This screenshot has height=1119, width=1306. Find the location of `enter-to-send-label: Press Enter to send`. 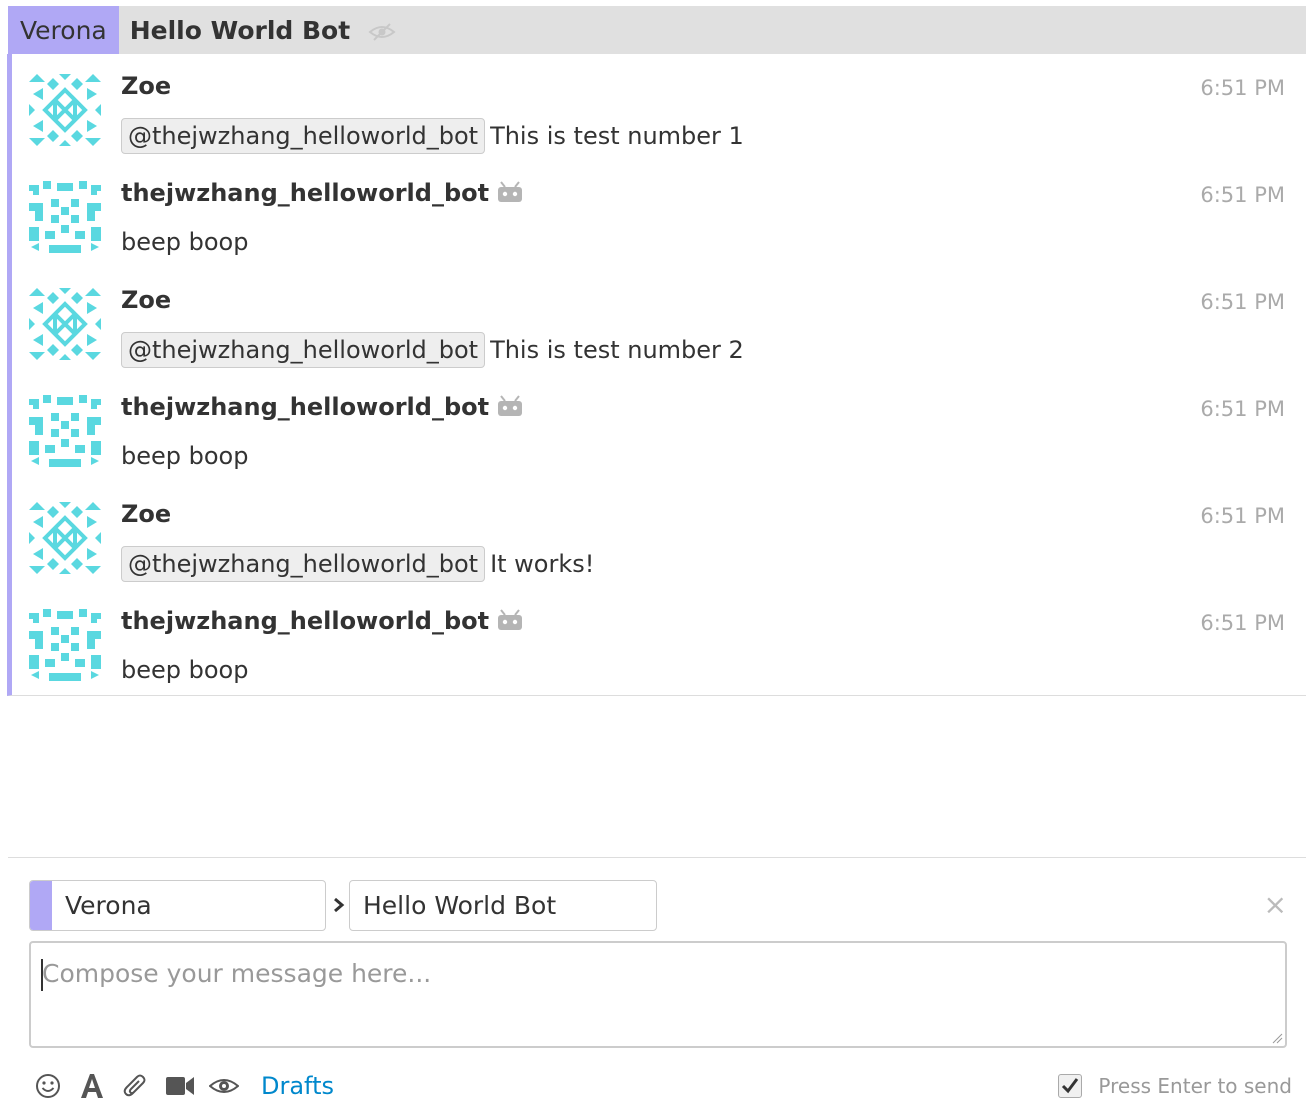

enter-to-send-label: Press Enter to send is located at coordinates (1195, 1086).